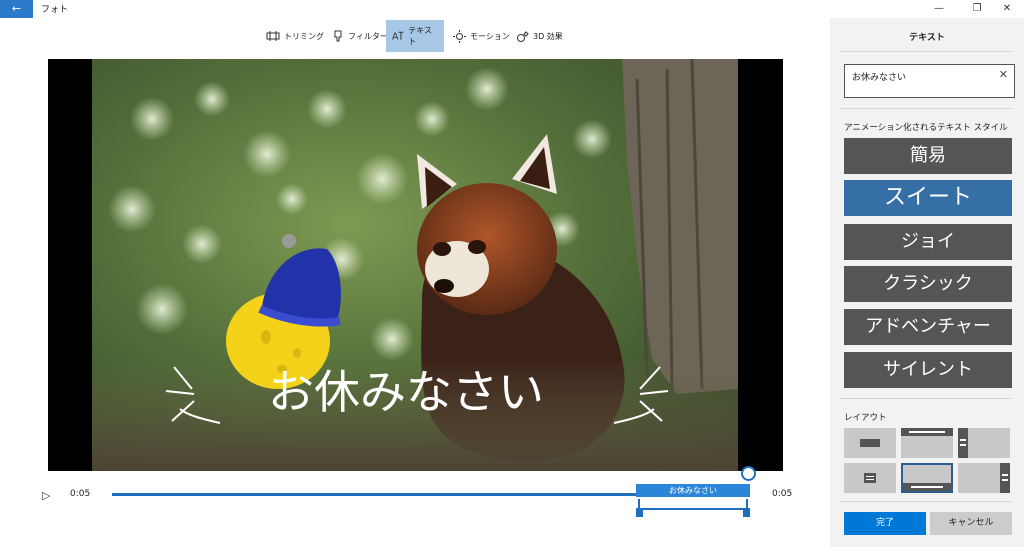  I want to click on title-bar: ← フォト — ❐ ✕, so click(512, 9).